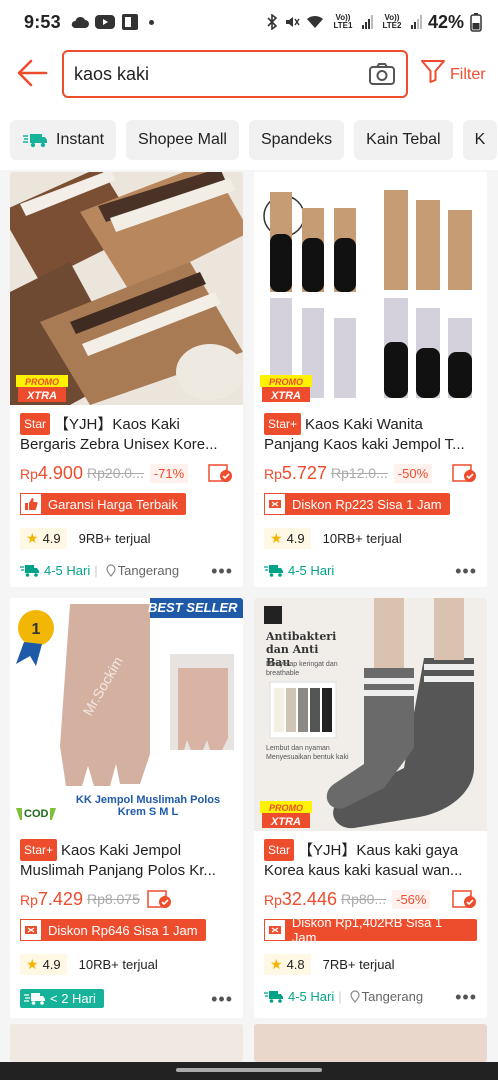 This screenshot has width=498, height=1080. I want to click on location: Tangerang, so click(142, 570).